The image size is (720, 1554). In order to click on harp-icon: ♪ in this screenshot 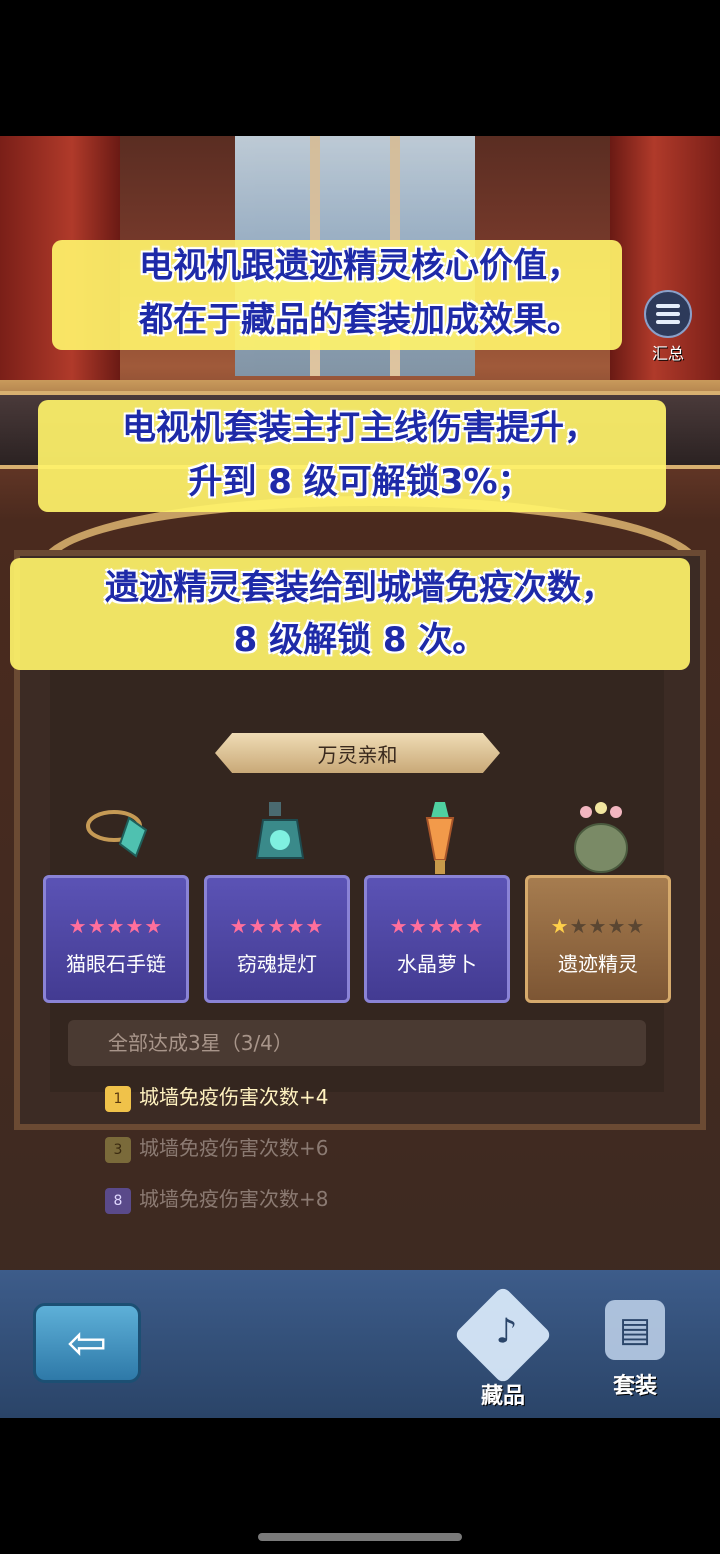, I will do `click(503, 1335)`.